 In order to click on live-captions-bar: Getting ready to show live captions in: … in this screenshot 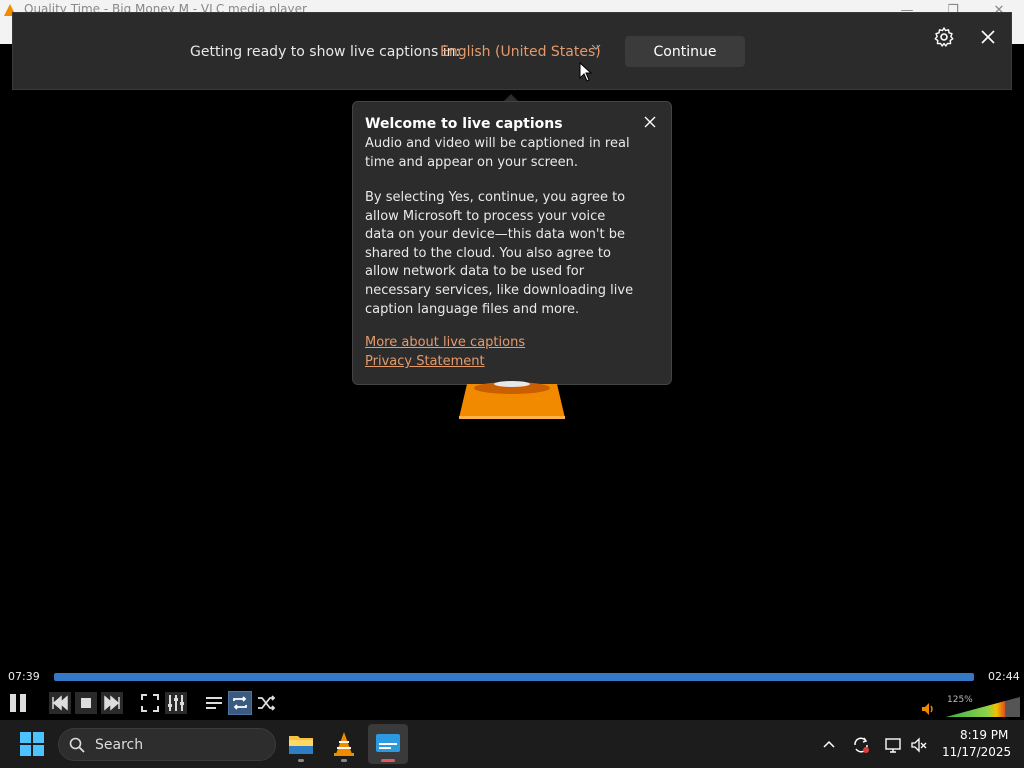, I will do `click(512, 51)`.